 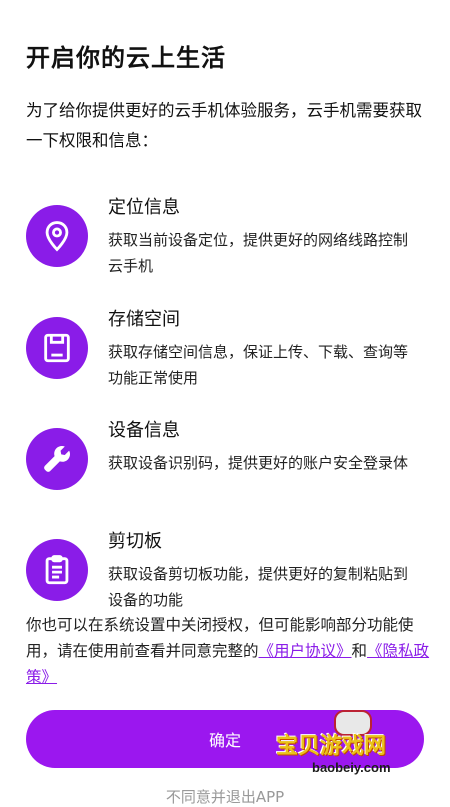 What do you see at coordinates (359, 651) in the screenshot?
I see `consent-connector: 和` at bounding box center [359, 651].